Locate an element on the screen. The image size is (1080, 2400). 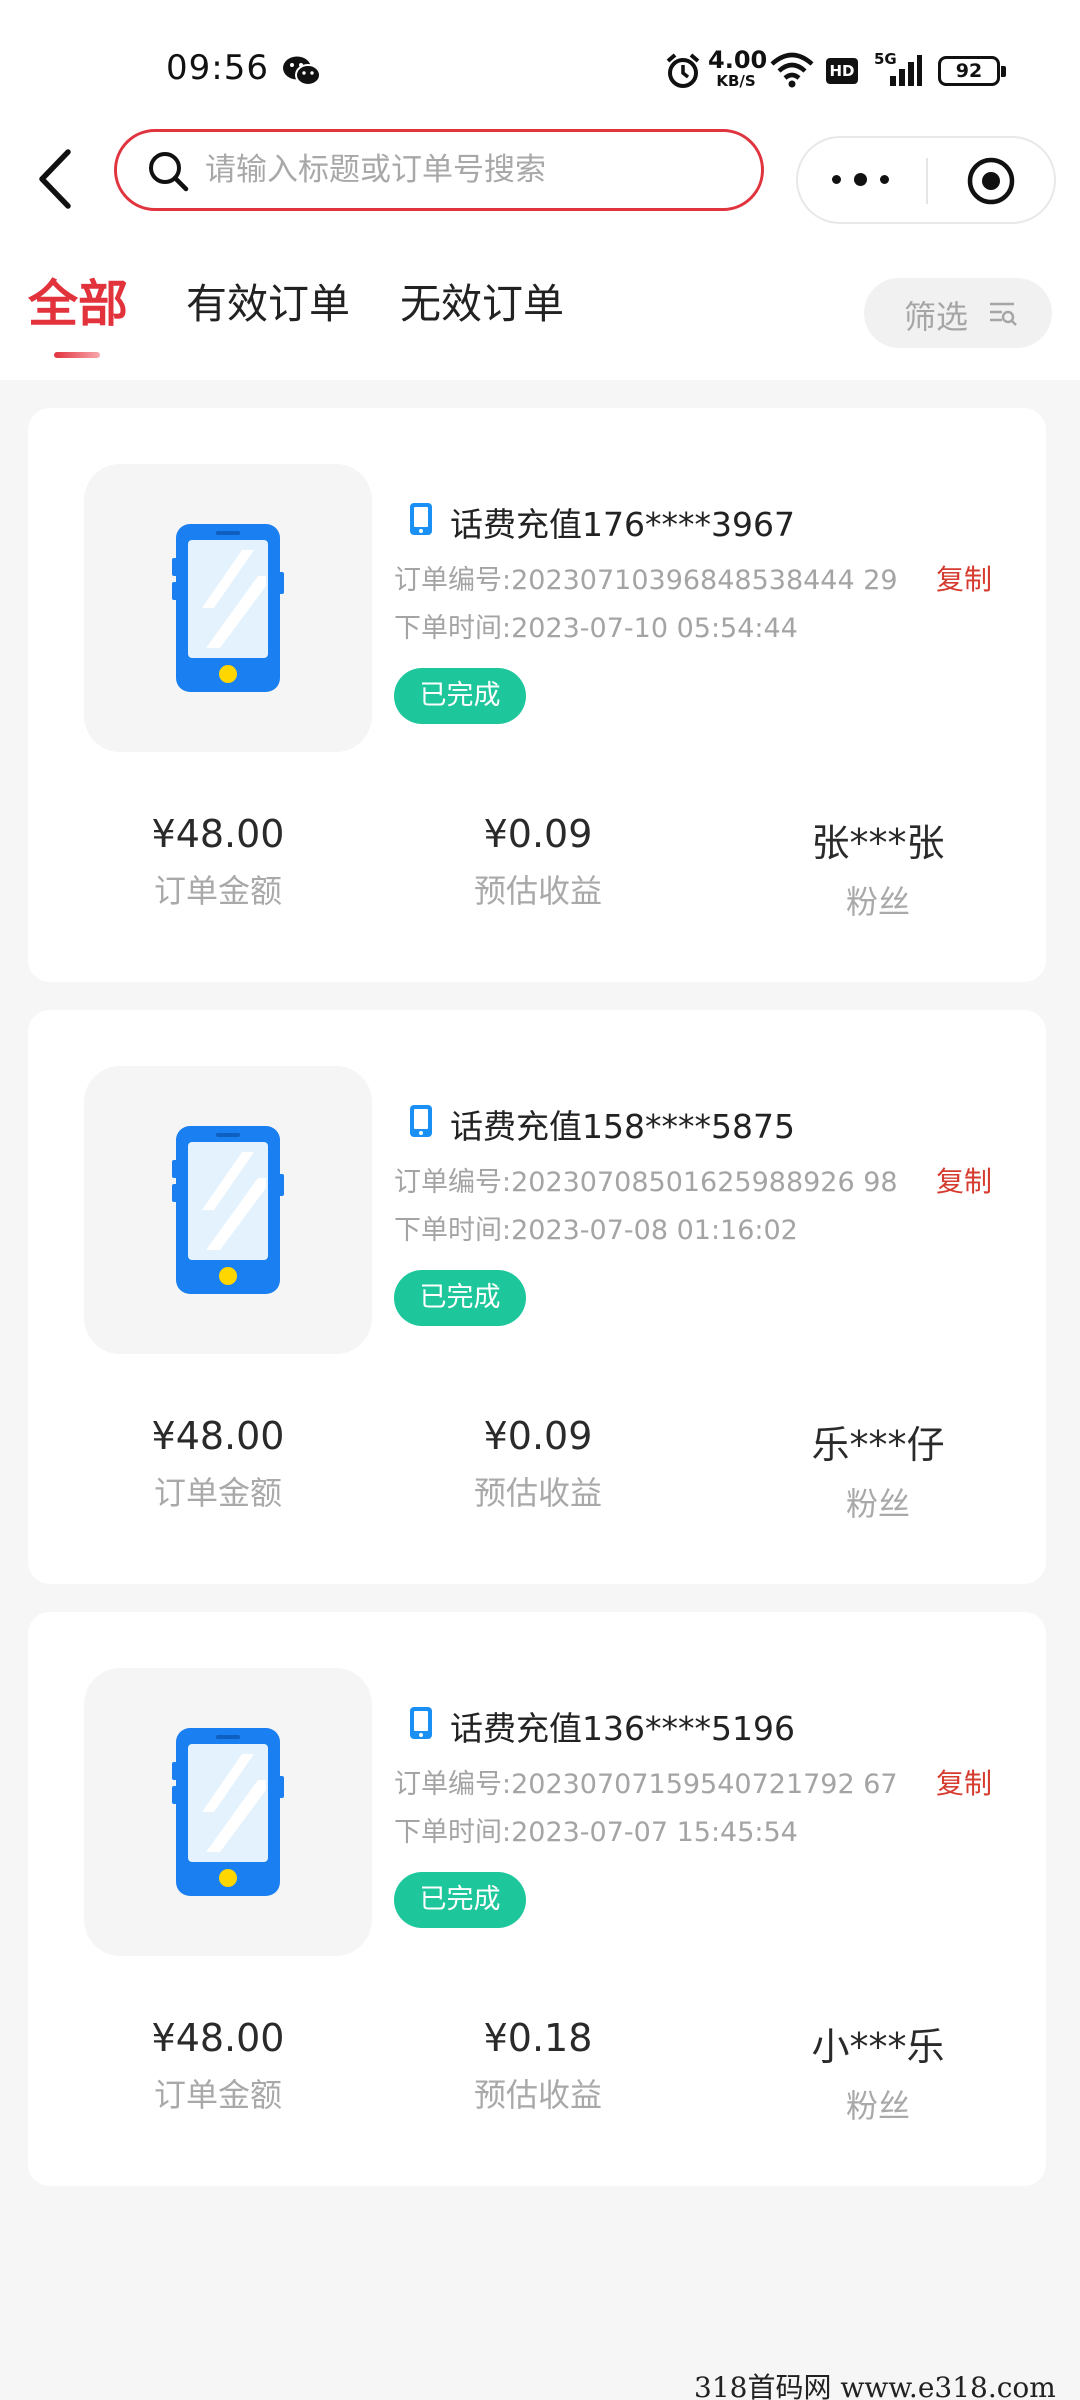
search-icon is located at coordinates (169, 172).